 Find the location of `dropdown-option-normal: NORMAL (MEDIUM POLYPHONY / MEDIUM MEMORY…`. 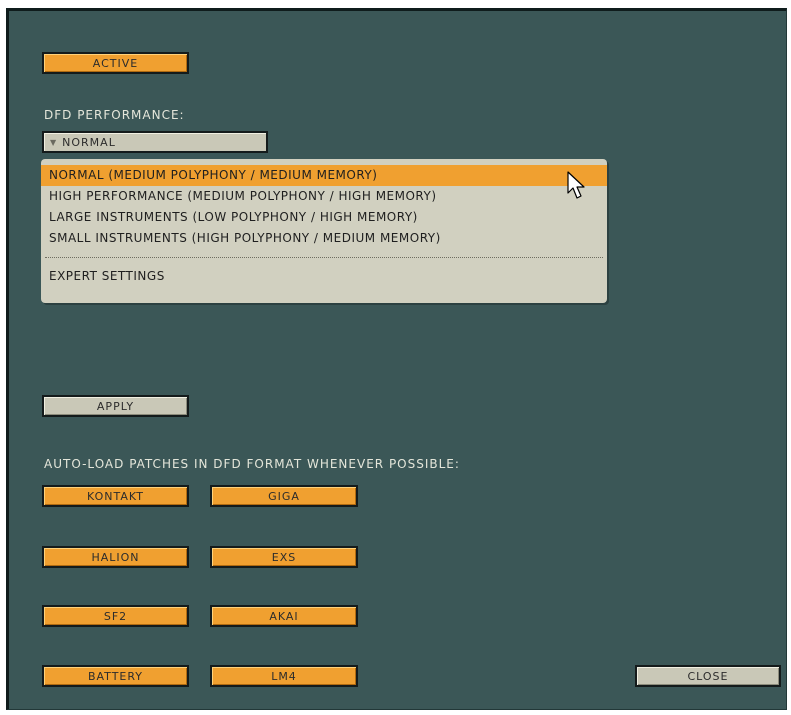

dropdown-option-normal: NORMAL (MEDIUM POLYPHONY / MEDIUM MEMORY… is located at coordinates (324, 175).